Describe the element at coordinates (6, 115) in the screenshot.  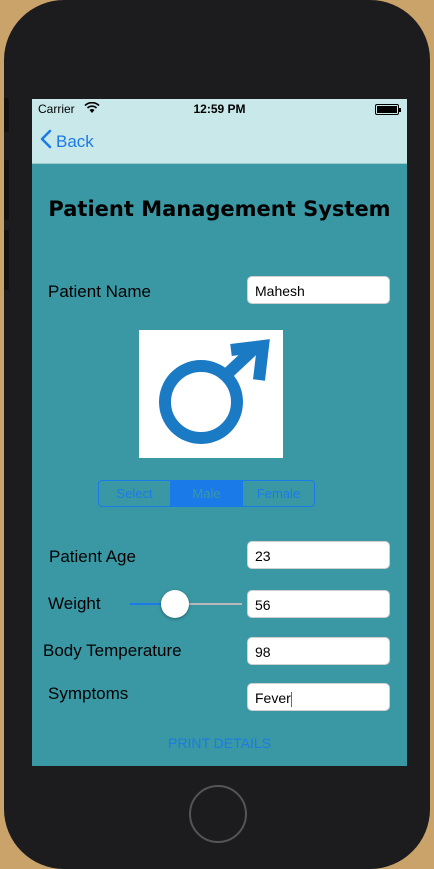
I see `mute-switch` at that location.